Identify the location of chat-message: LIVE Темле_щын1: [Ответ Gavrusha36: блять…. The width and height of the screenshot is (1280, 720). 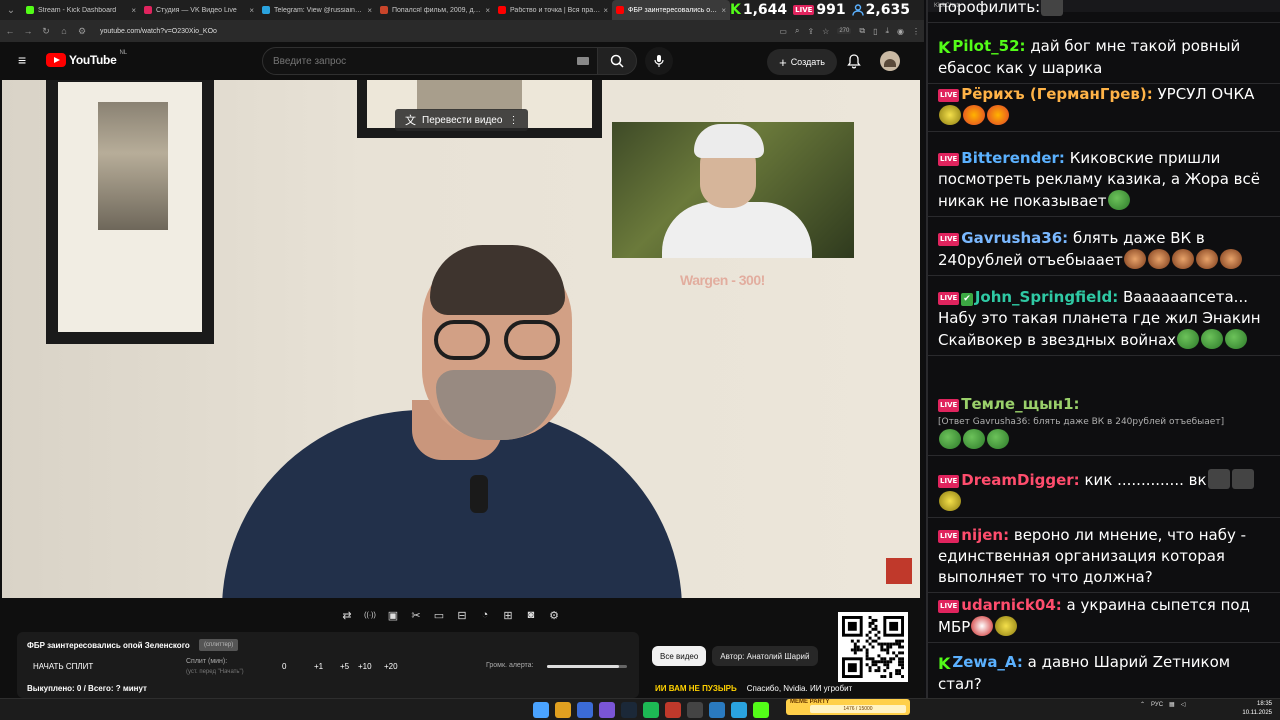
(1104, 423).